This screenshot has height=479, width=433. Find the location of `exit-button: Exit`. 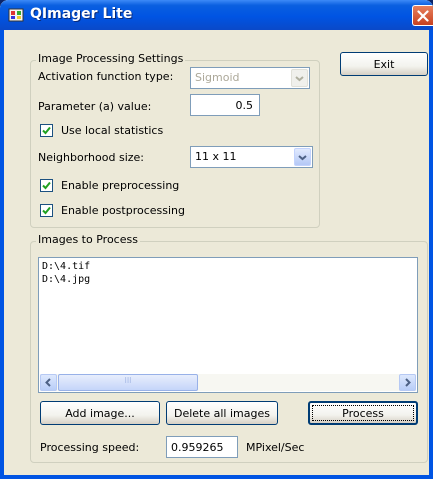

exit-button: Exit is located at coordinates (384, 64).